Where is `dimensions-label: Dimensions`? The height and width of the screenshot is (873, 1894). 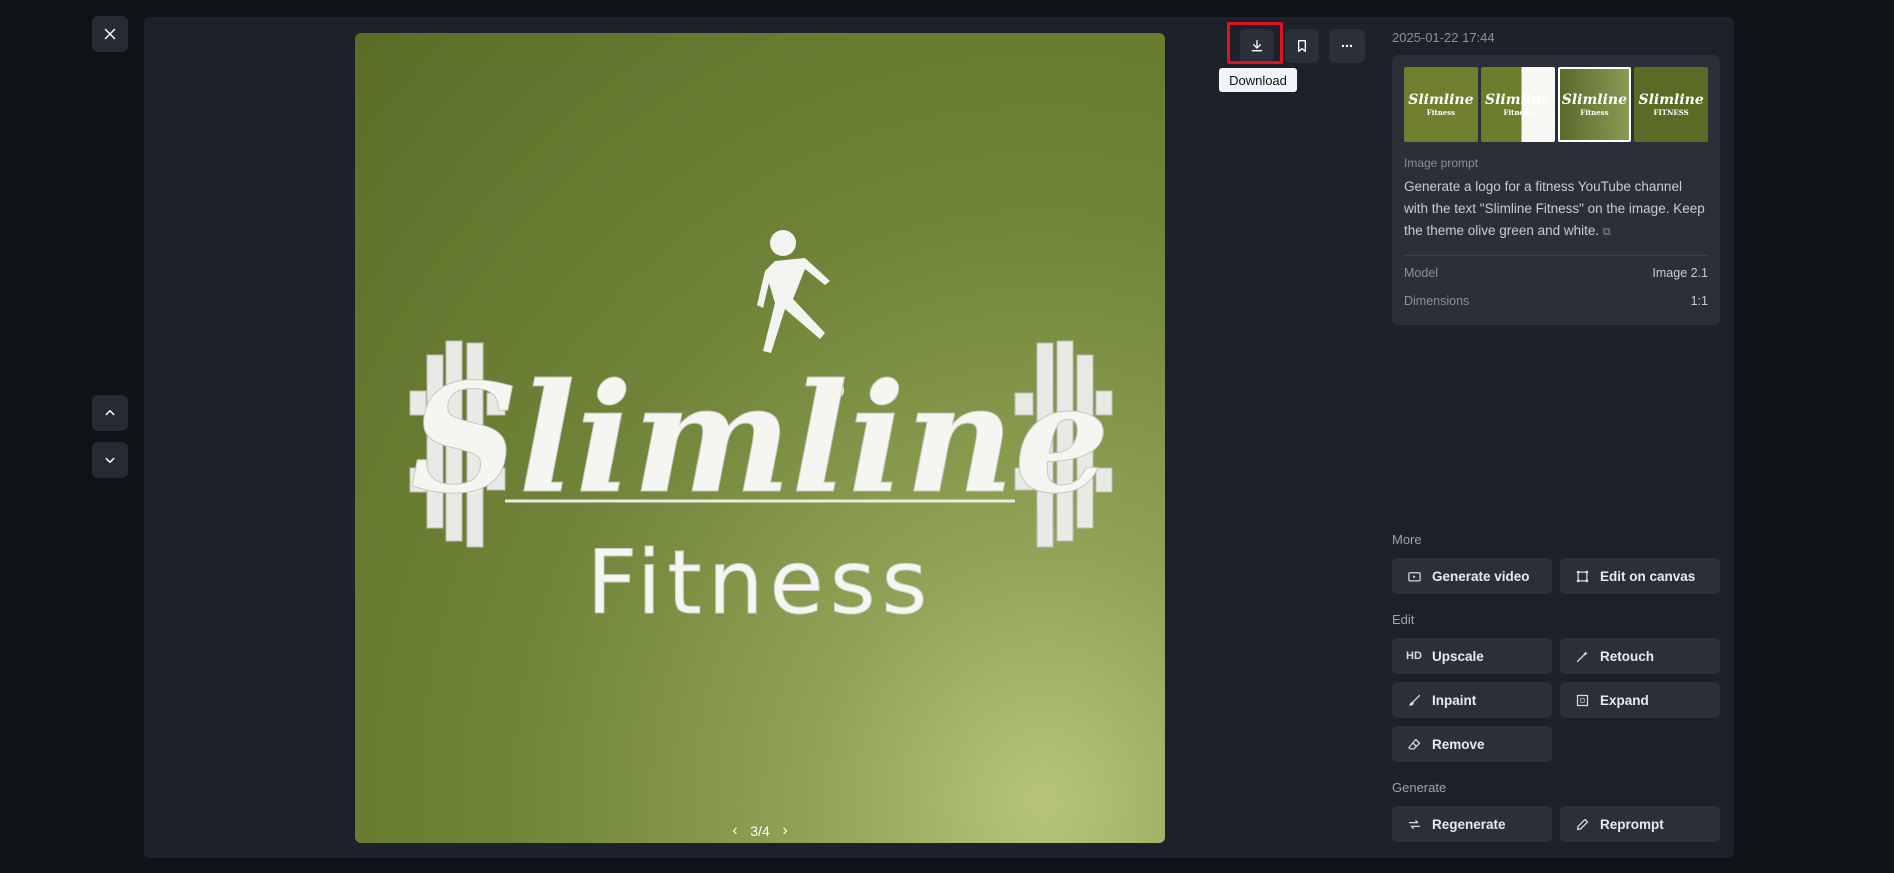 dimensions-label: Dimensions is located at coordinates (1437, 301).